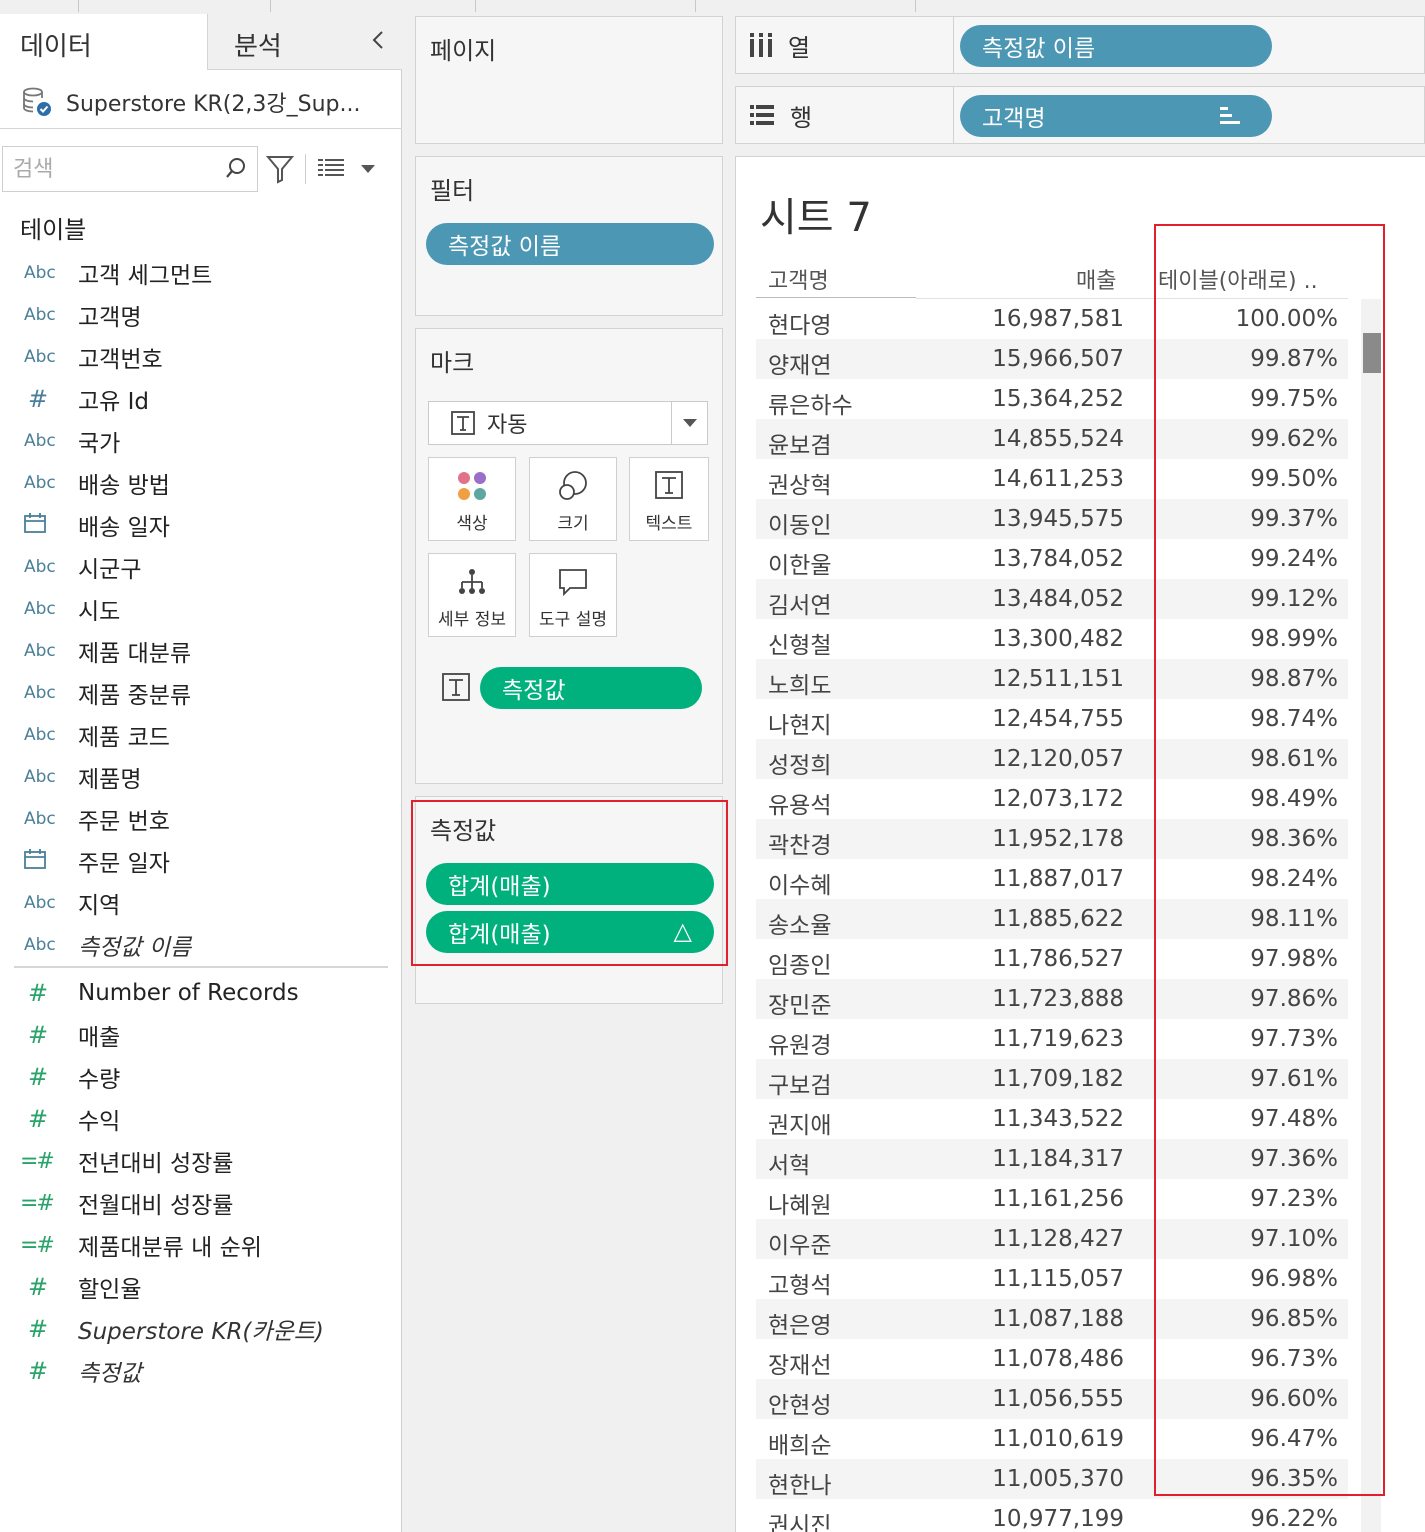 This screenshot has width=1425, height=1532. Describe the element at coordinates (113, 169) in the screenshot. I see `search-input` at that location.